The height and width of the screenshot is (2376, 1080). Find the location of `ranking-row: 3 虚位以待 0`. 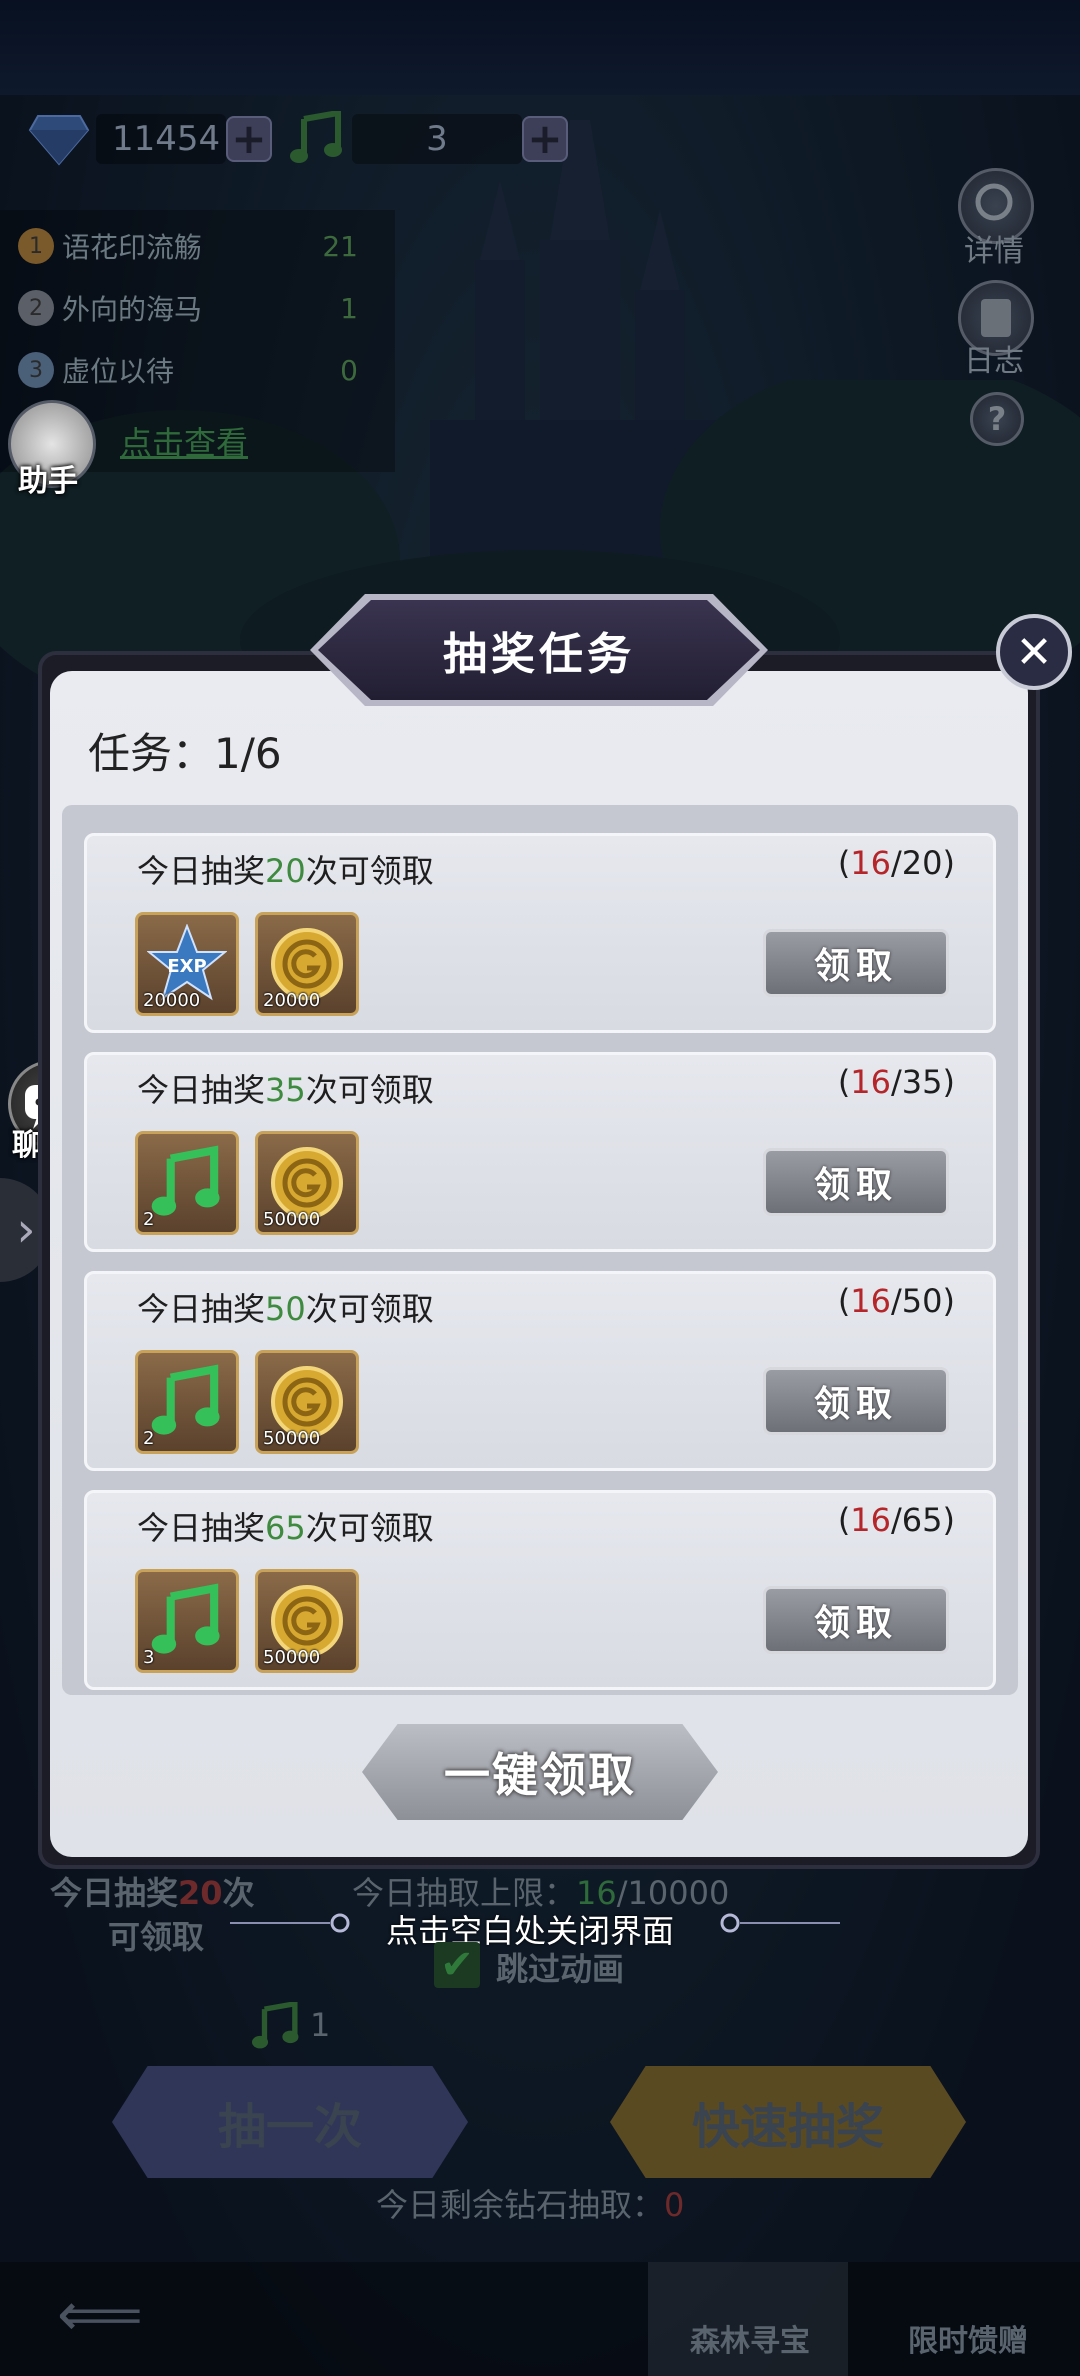

ranking-row: 3 虚位以待 0 is located at coordinates (188, 370).